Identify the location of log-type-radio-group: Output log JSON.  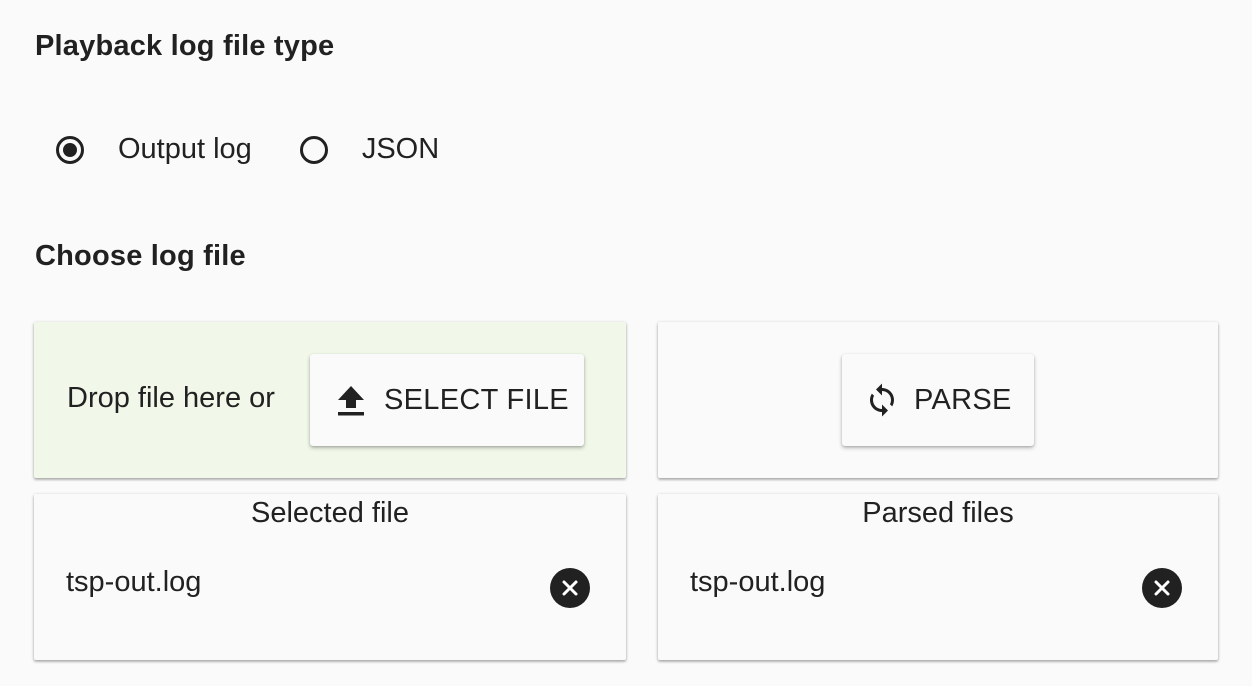
(271, 149).